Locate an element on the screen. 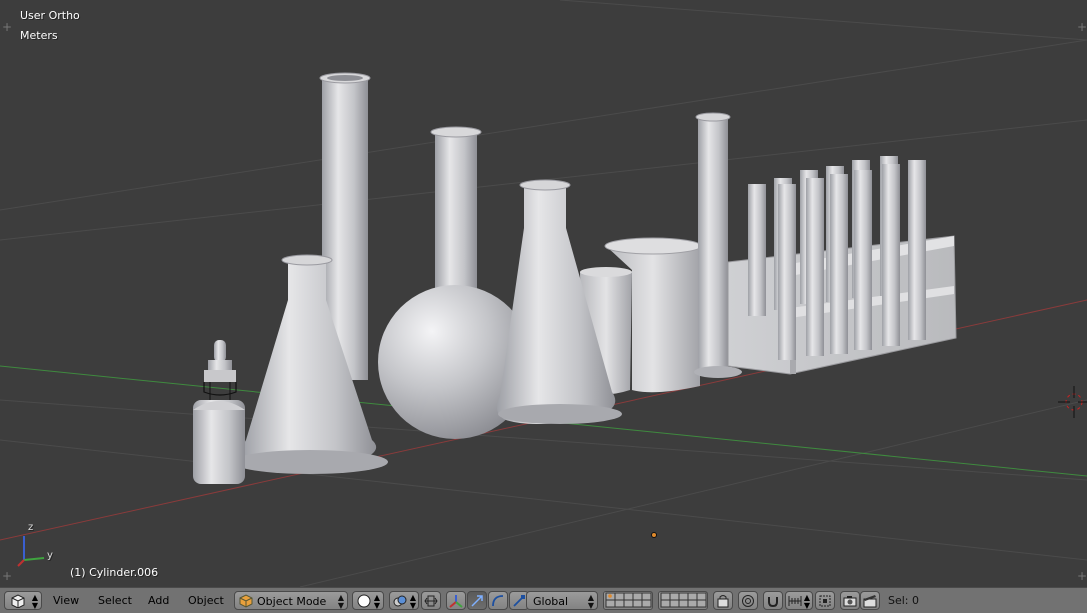 The height and width of the screenshot is (613, 1087). rotate-manipulator-button is located at coordinates (498, 600).